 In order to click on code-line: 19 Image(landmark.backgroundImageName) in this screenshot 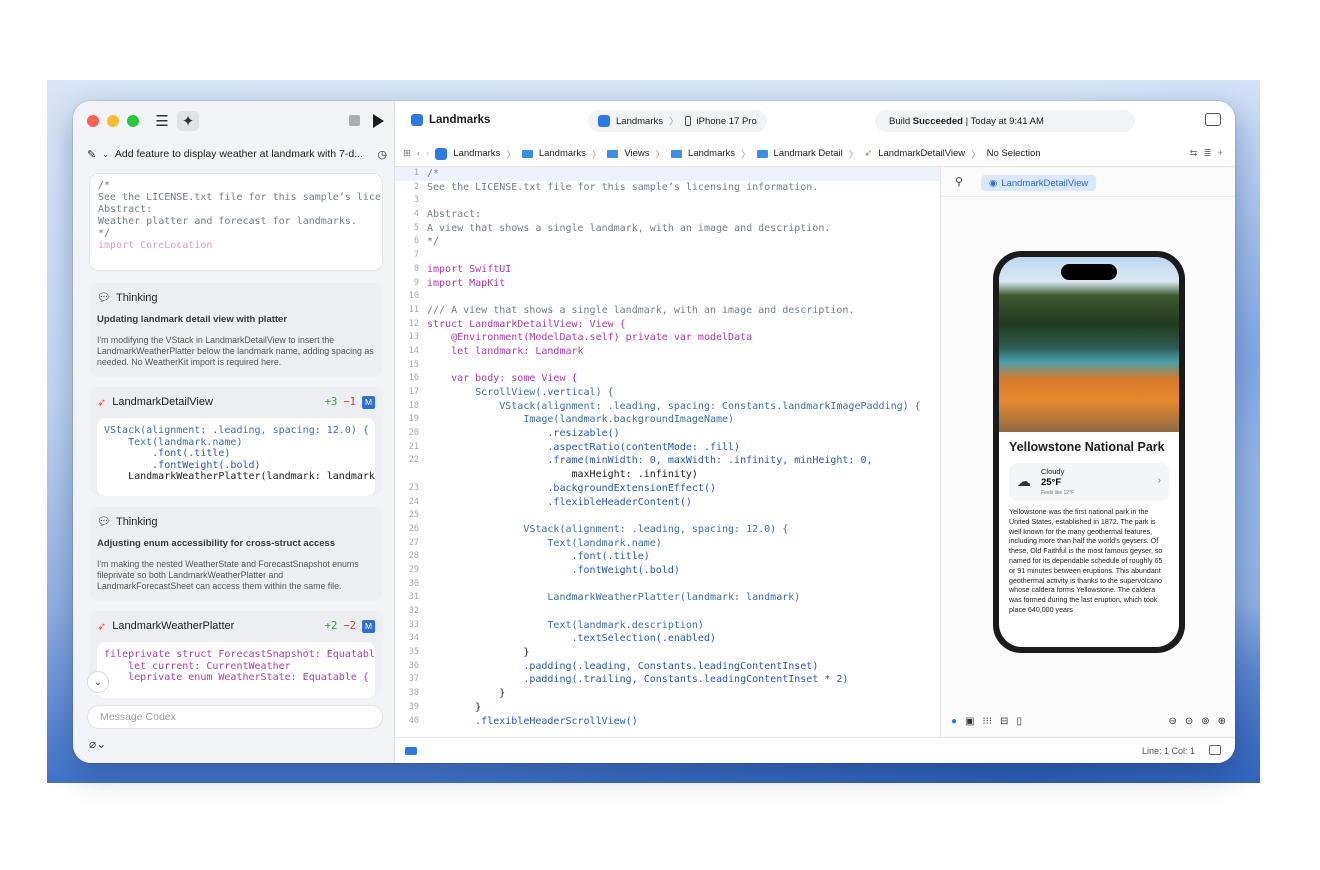, I will do `click(667, 420)`.